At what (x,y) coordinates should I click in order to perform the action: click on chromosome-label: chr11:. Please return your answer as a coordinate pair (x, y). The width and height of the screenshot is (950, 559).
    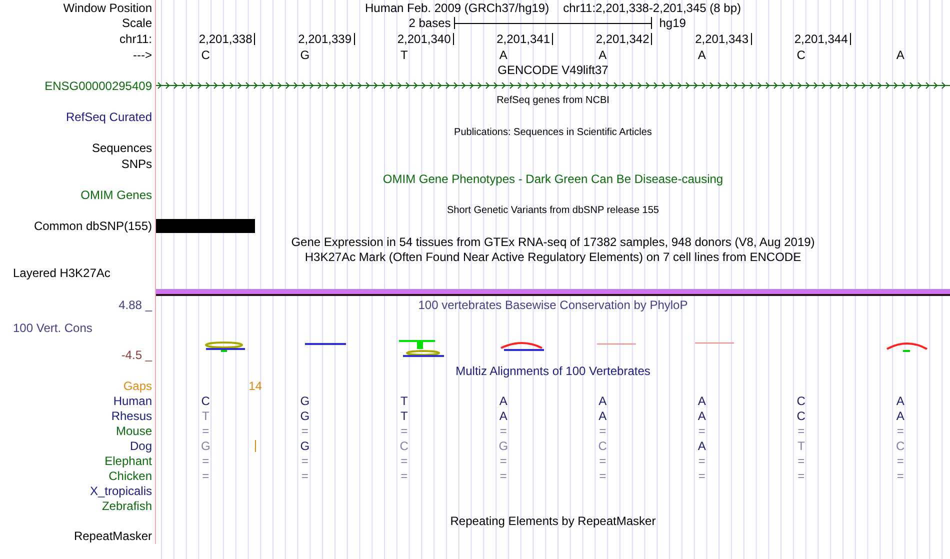
    Looking at the image, I should click on (136, 38).